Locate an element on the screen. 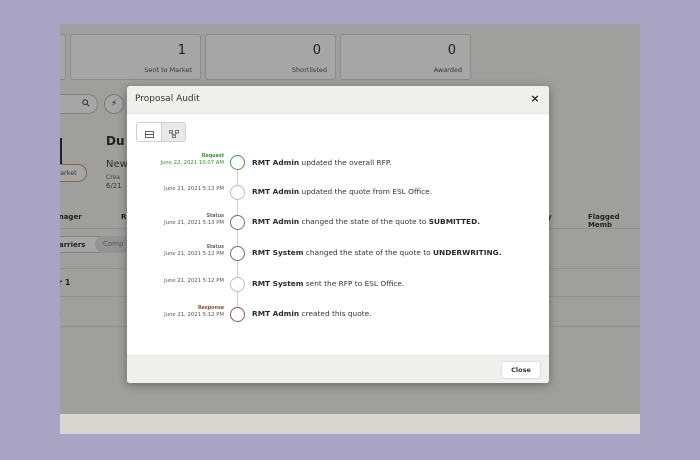  entry-text: RMT Admin updated the overall RFP. is located at coordinates (322, 162).